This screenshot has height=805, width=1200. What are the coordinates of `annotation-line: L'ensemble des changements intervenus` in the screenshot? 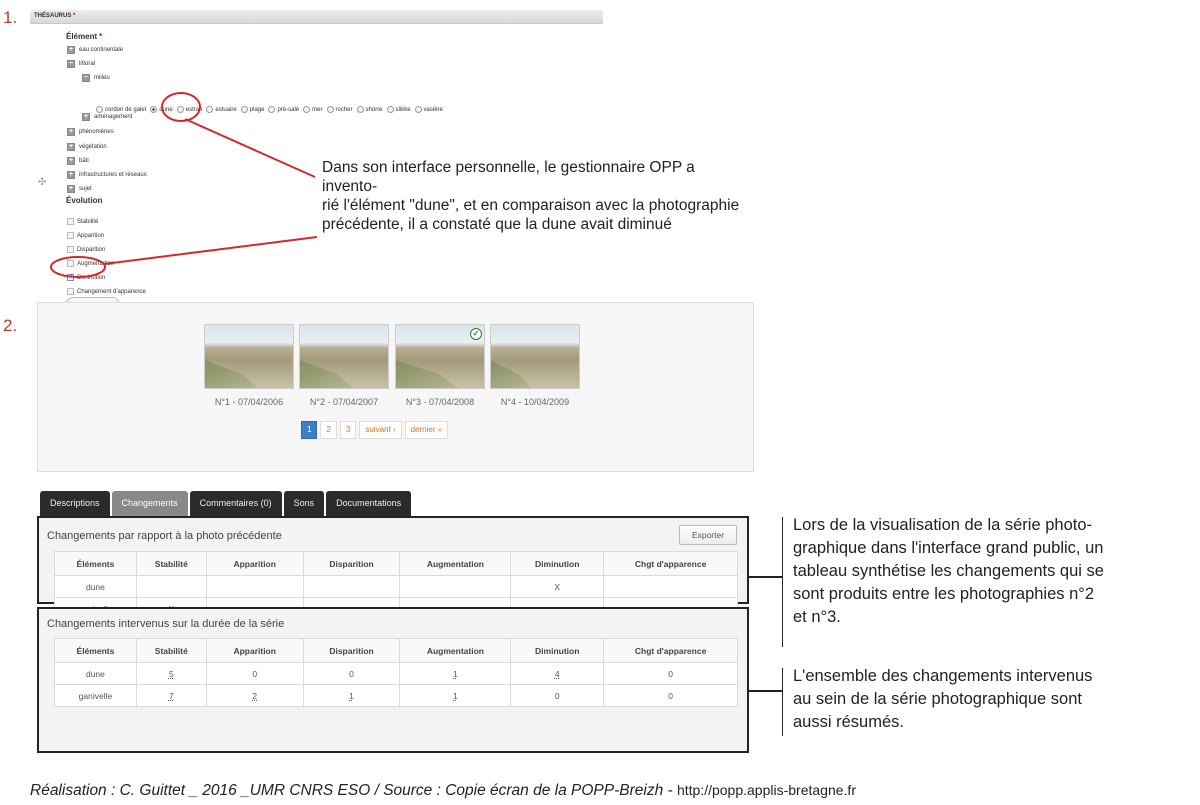 It's located at (943, 676).